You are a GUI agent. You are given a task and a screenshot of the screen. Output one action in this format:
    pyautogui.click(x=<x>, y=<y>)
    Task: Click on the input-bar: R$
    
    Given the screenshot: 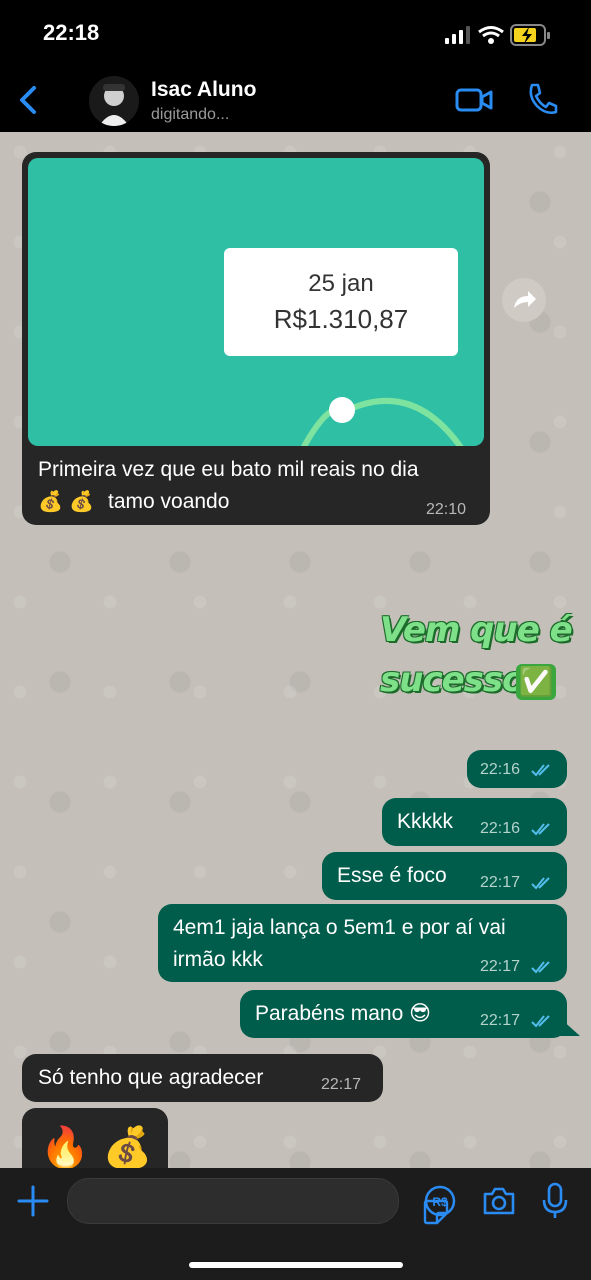 What is the action you would take?
    pyautogui.click(x=295, y=1224)
    